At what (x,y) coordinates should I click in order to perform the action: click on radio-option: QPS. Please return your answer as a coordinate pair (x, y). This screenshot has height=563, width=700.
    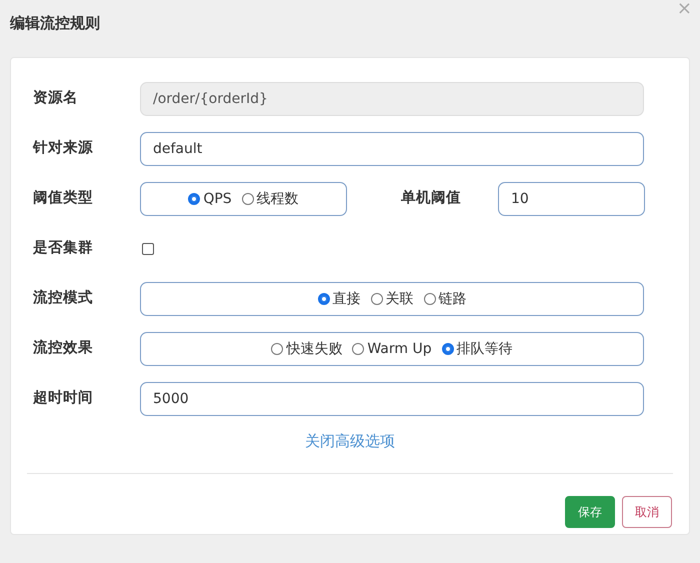
    Looking at the image, I should click on (210, 199).